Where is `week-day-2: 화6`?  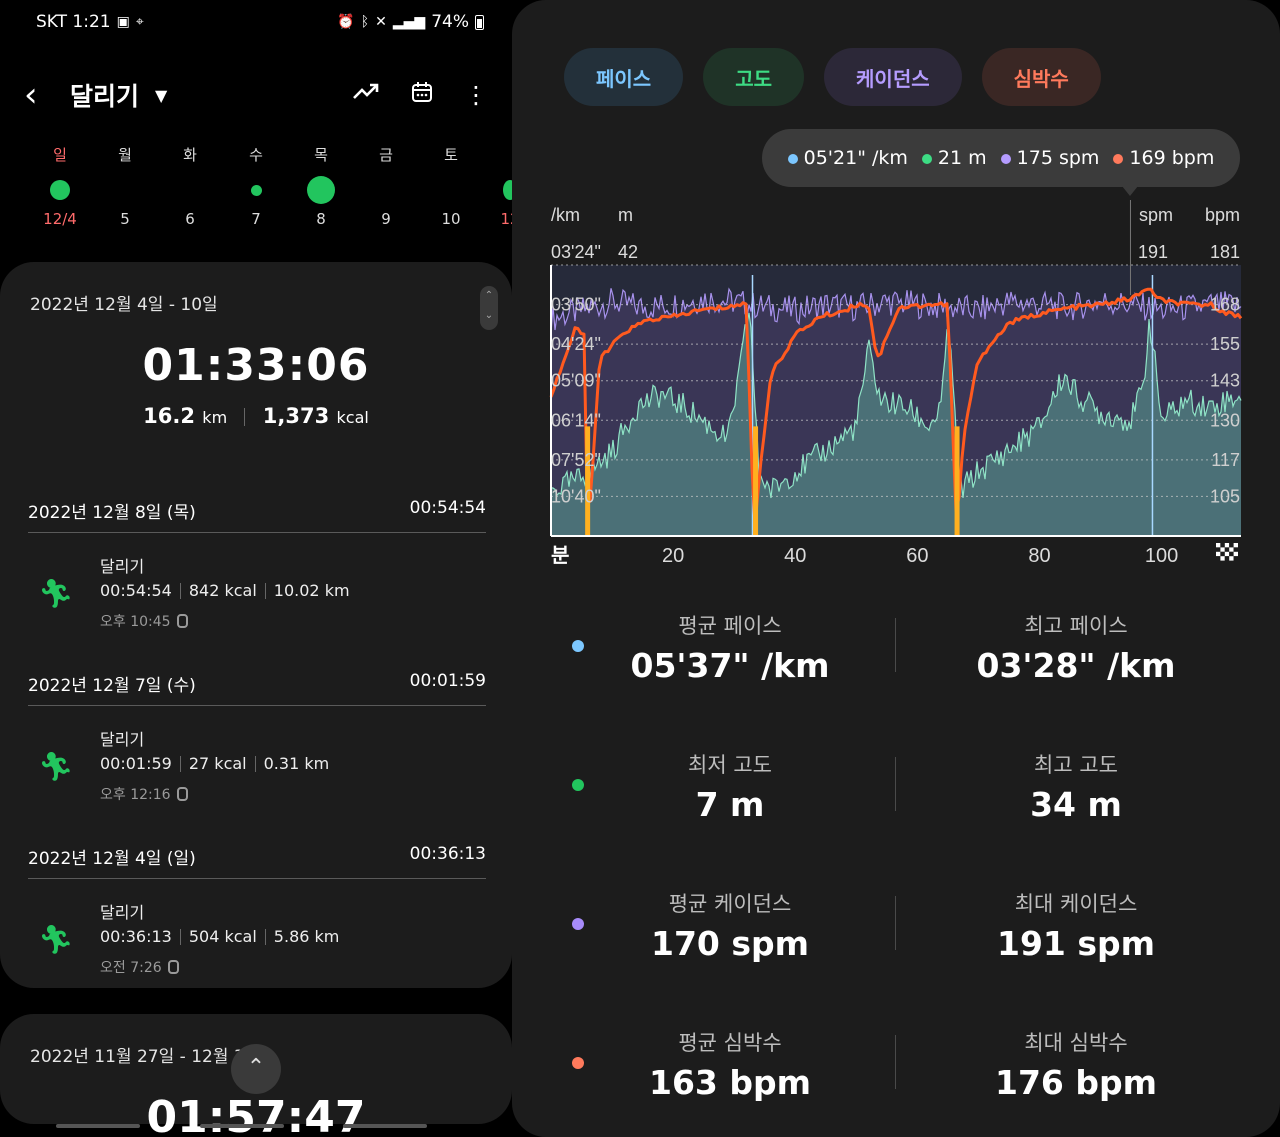
week-day-2: 화6 is located at coordinates (190, 186).